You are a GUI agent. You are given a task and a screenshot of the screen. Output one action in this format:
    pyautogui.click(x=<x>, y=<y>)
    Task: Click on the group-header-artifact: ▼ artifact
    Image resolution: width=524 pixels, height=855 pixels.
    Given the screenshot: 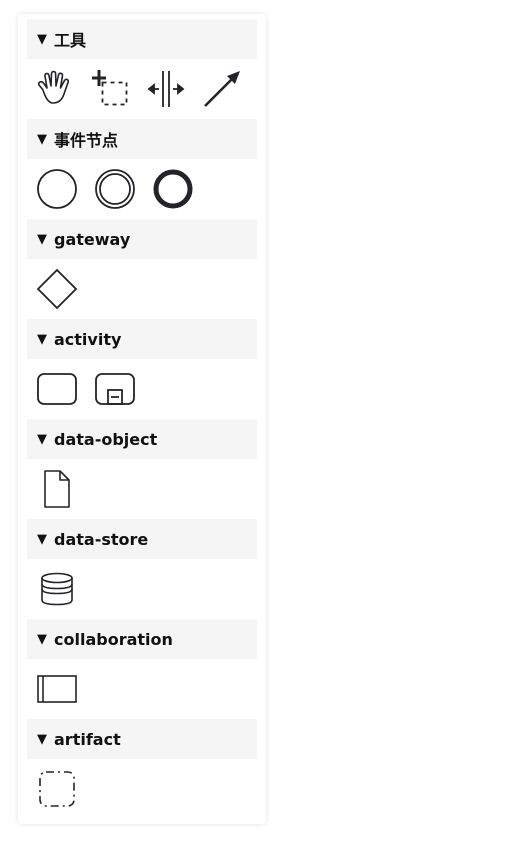 What is the action you would take?
    pyautogui.click(x=142, y=739)
    